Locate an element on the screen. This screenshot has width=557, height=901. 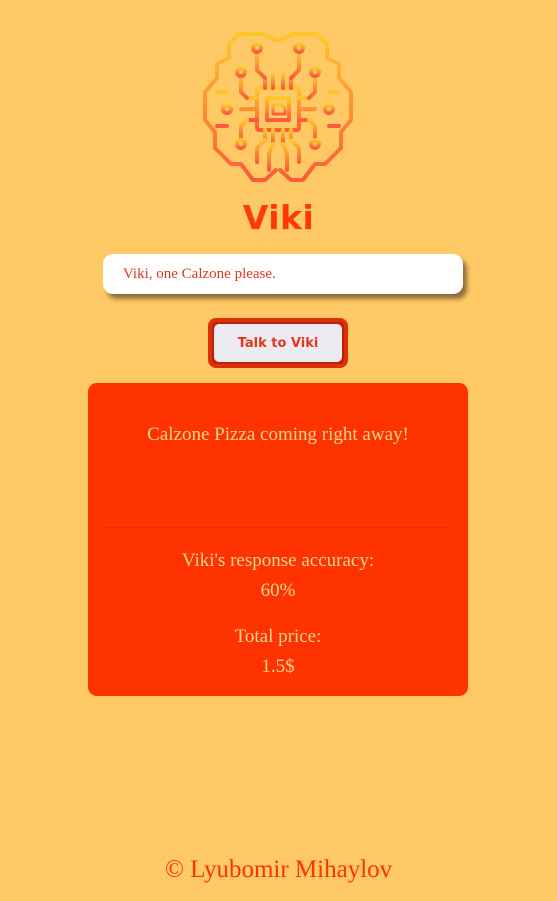
accuracy-label: Viki's response accuracy: is located at coordinates (278, 560).